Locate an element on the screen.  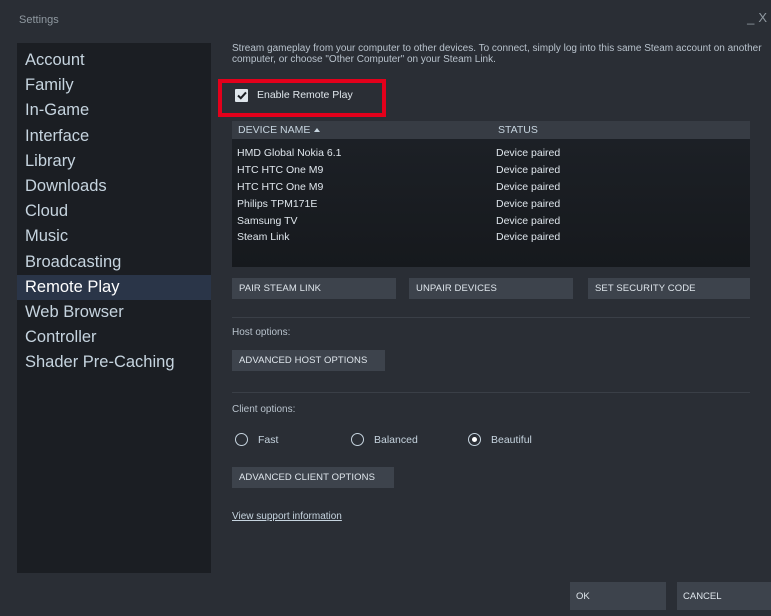
device-name-cell: Philips TPM171E is located at coordinates (277, 203).